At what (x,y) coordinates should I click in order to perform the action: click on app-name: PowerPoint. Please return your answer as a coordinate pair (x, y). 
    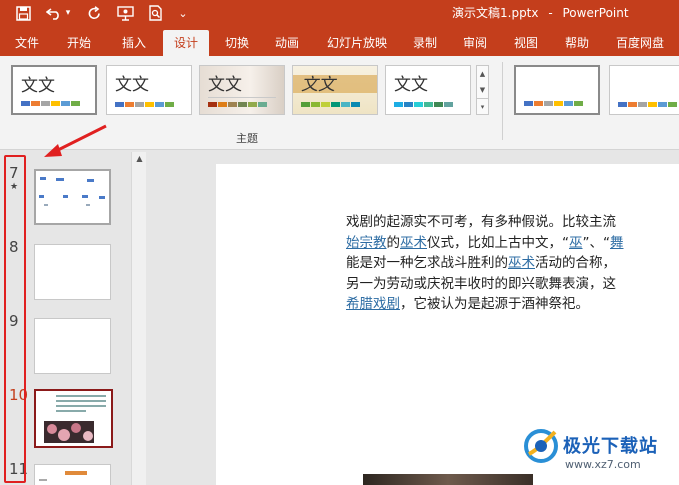
    Looking at the image, I should click on (595, 13).